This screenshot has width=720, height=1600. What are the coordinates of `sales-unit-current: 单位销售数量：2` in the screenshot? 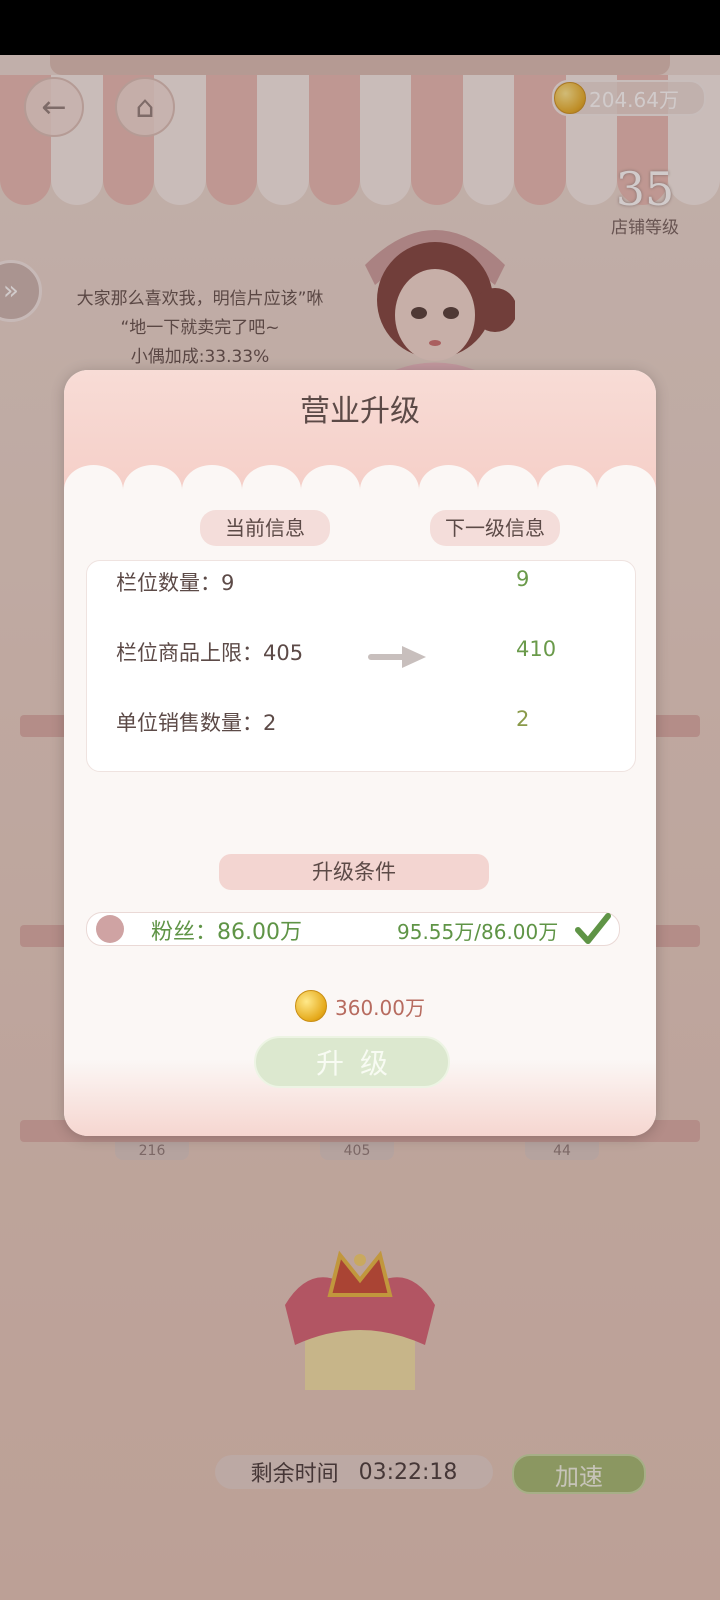 It's located at (196, 723).